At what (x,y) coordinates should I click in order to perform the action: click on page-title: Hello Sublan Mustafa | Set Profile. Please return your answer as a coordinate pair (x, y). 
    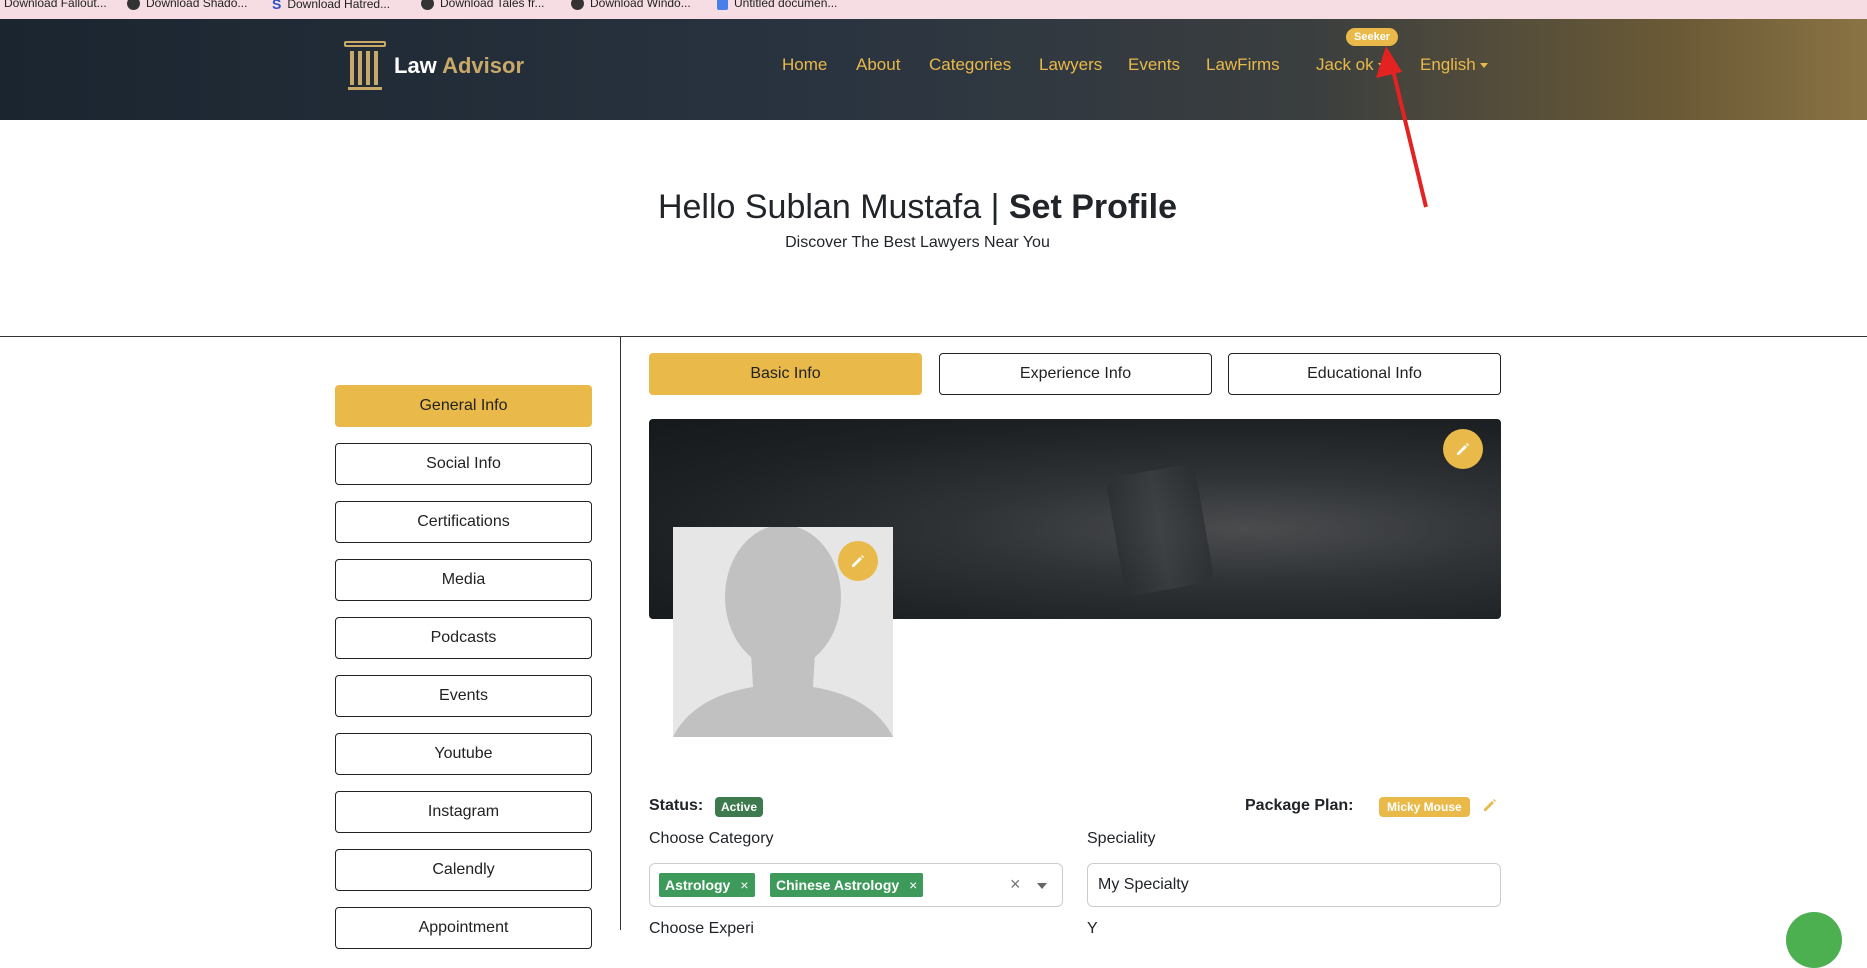
    Looking at the image, I should click on (917, 207).